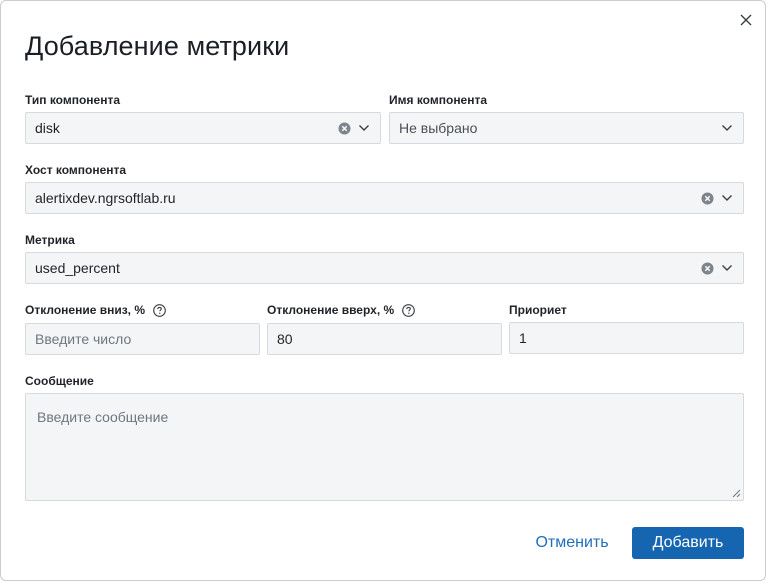 The height and width of the screenshot is (583, 768). Describe the element at coordinates (626, 338) in the screenshot. I see `priority-input: 1` at that location.